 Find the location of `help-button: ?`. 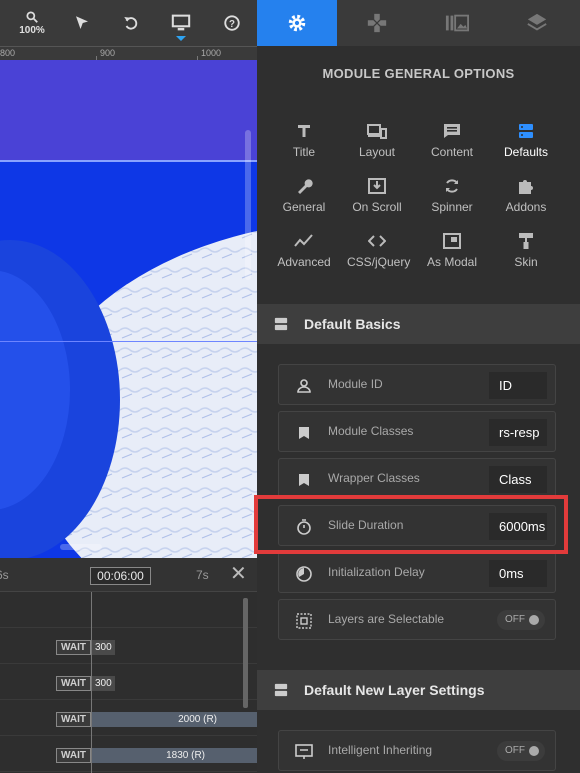

help-button: ? is located at coordinates (232, 23).